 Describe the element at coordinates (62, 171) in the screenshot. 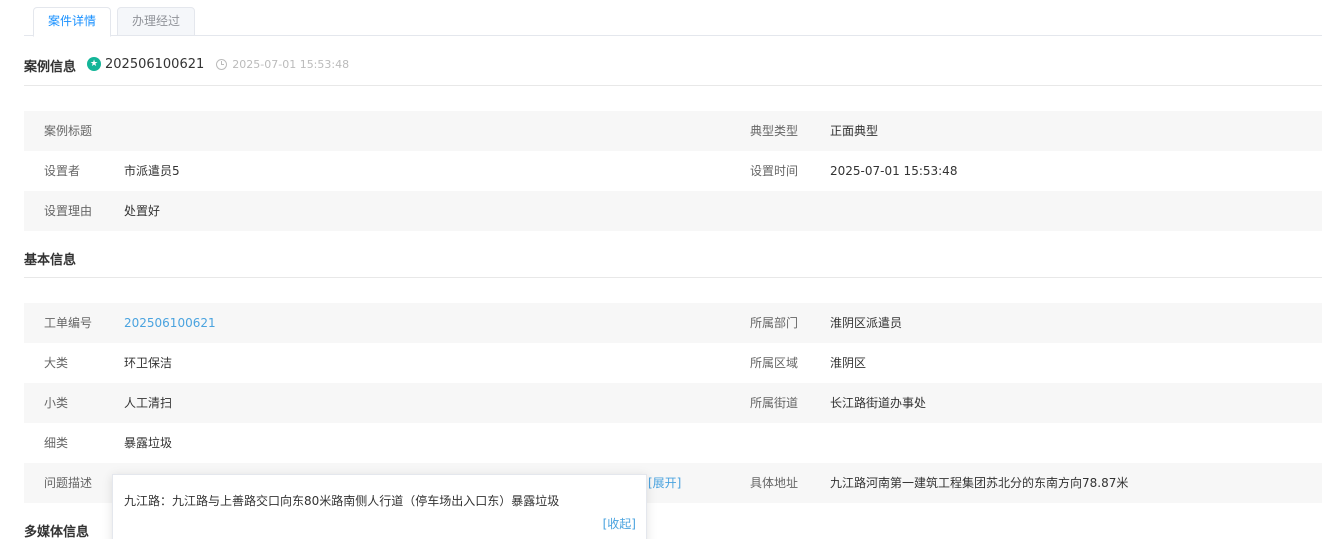

I see `field-label: 设置者` at that location.